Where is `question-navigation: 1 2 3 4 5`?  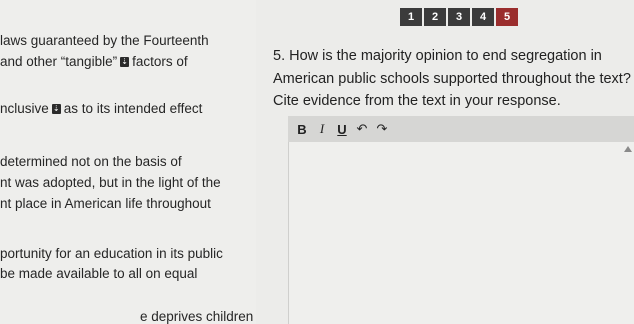 question-navigation: 1 2 3 4 5 is located at coordinates (459, 17).